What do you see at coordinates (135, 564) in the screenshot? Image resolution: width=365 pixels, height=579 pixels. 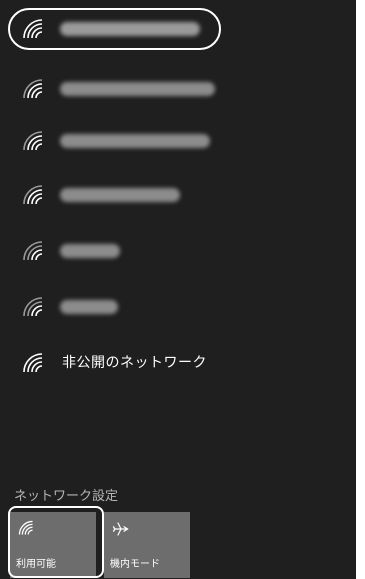 I see `airplane-tile-label: 機内モード` at bounding box center [135, 564].